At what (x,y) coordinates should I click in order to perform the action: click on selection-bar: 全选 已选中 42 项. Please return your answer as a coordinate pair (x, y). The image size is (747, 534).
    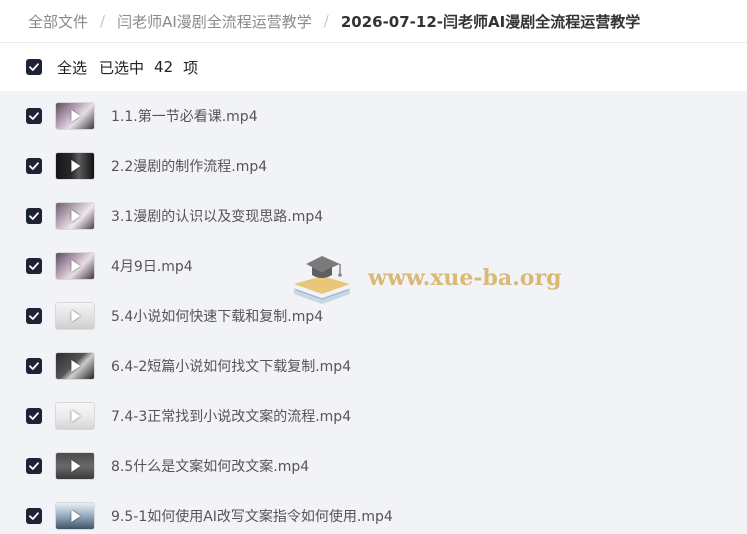
    Looking at the image, I should click on (373, 67).